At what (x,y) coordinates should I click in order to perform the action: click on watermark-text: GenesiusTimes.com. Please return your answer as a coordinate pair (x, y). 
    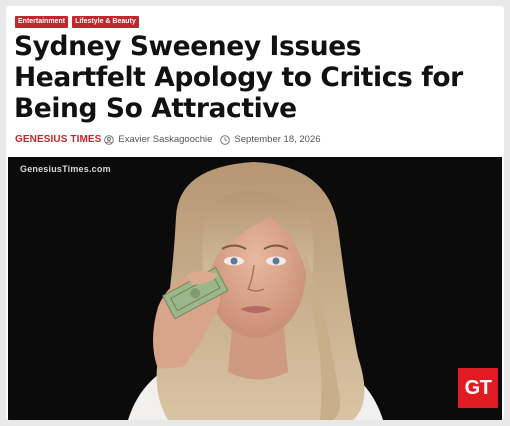
    Looking at the image, I should click on (65, 169).